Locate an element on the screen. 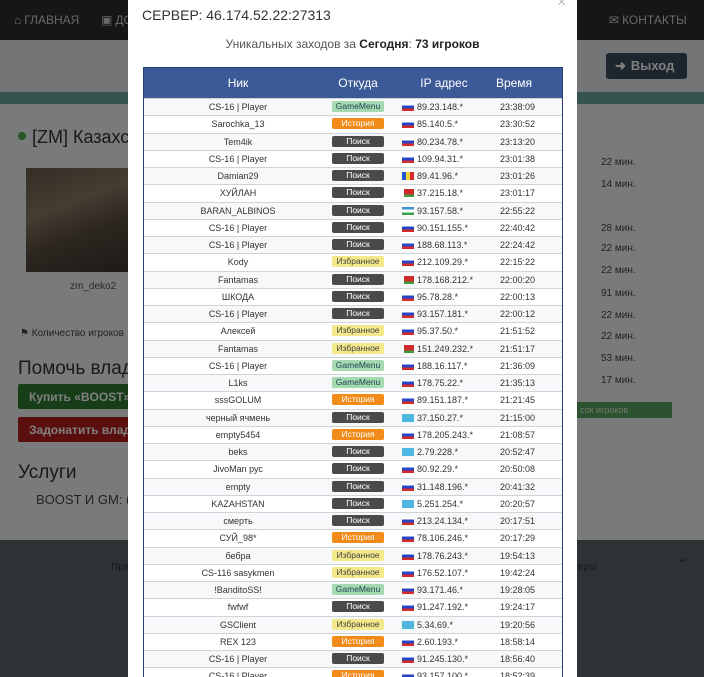  player-nick: смерть is located at coordinates (238, 521).